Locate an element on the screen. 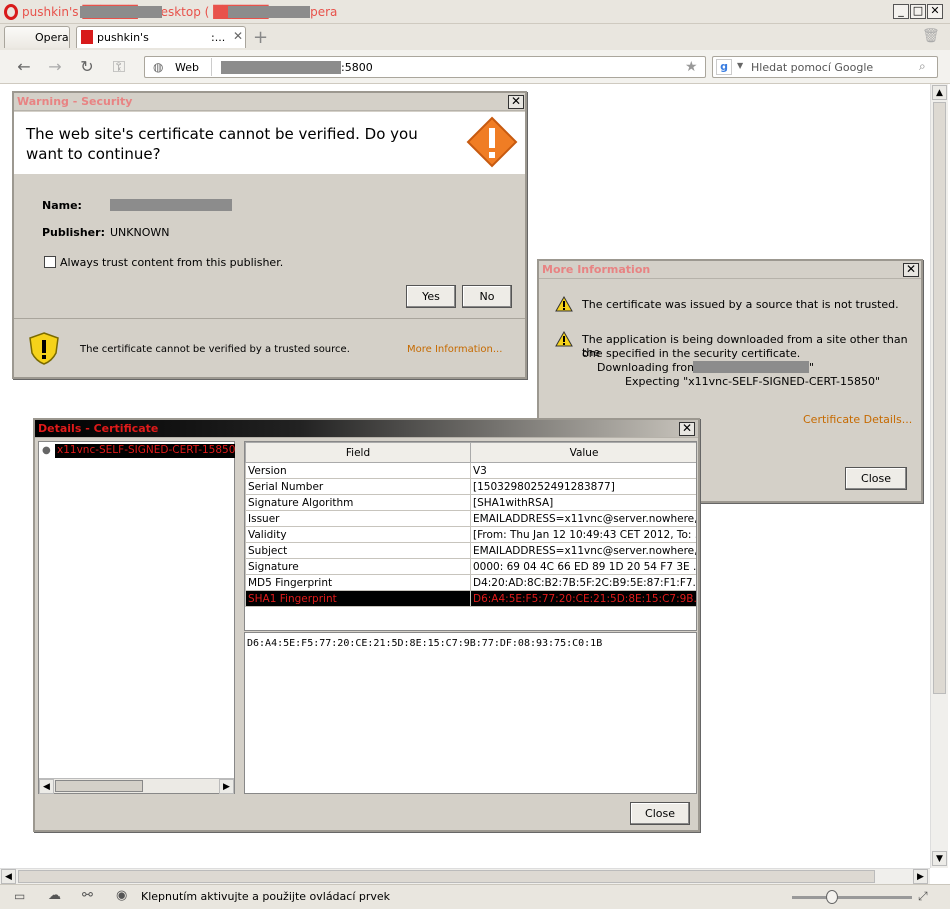 This screenshot has height=909, width=950. opera-menu-button: Opera is located at coordinates (37, 37).